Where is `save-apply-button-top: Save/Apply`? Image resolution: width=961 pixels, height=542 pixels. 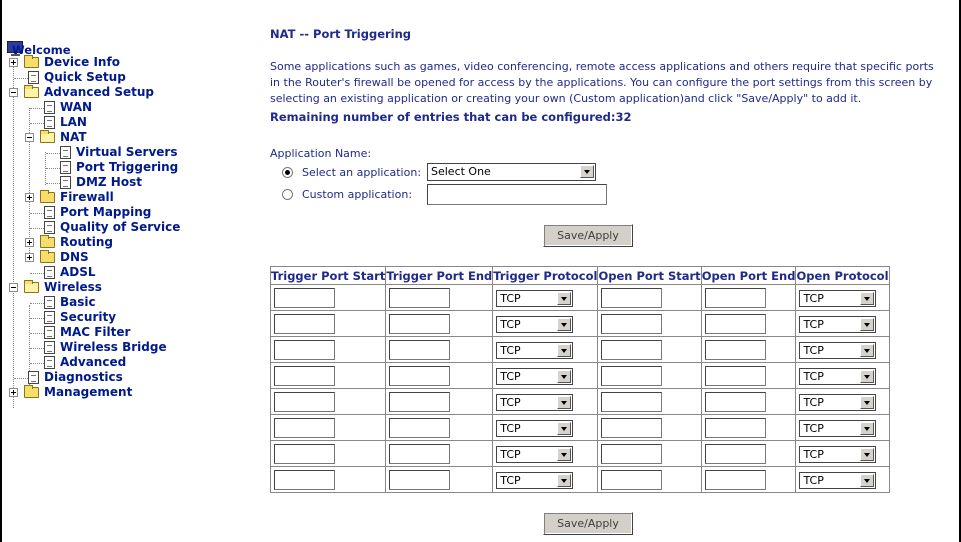 save-apply-button-top: Save/Apply is located at coordinates (588, 235).